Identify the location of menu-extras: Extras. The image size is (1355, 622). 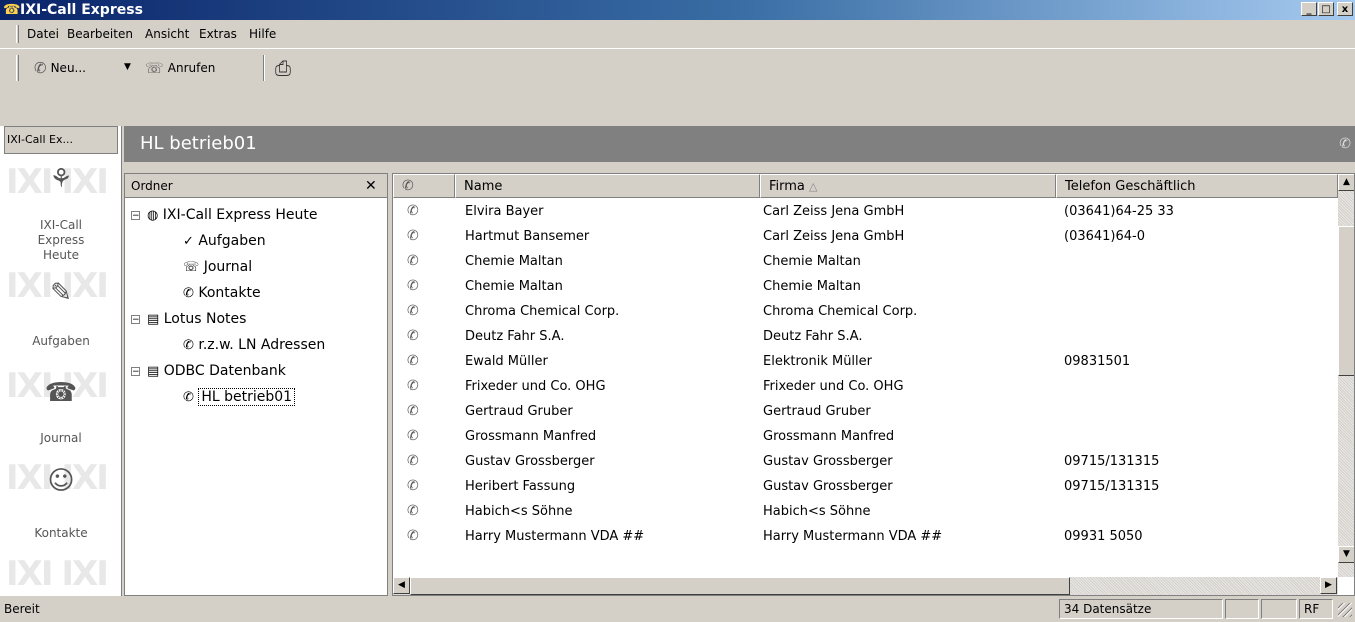
(218, 34).